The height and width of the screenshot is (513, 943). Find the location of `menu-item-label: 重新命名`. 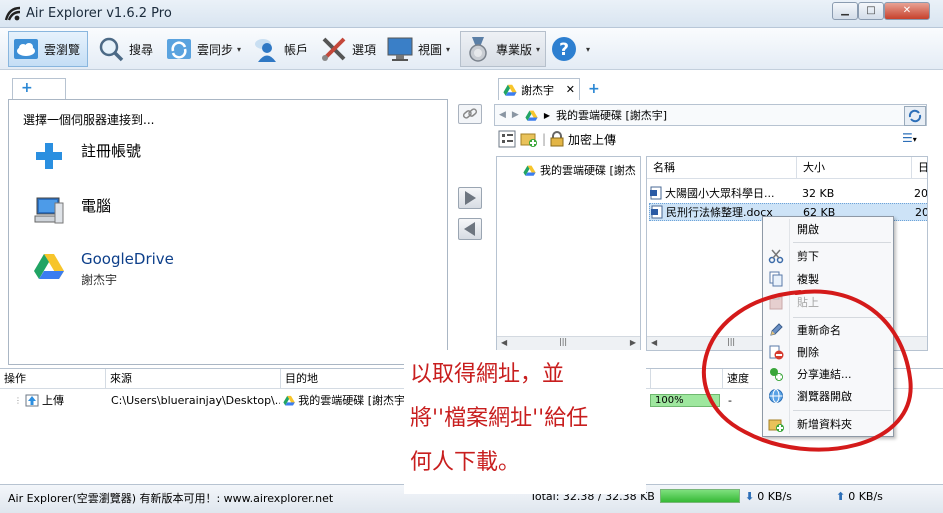

menu-item-label: 重新命名 is located at coordinates (819, 330).